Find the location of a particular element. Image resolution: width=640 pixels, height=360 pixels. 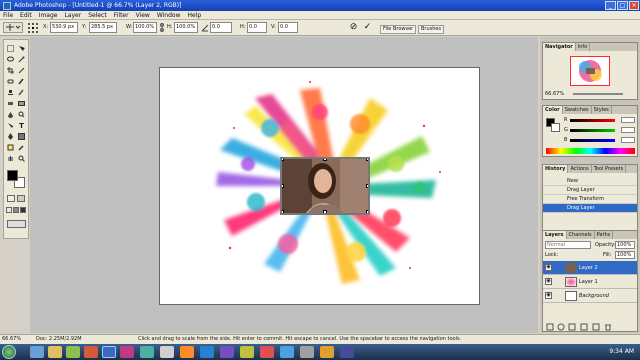

move-tool-preset-icon is located at coordinates (13, 27).